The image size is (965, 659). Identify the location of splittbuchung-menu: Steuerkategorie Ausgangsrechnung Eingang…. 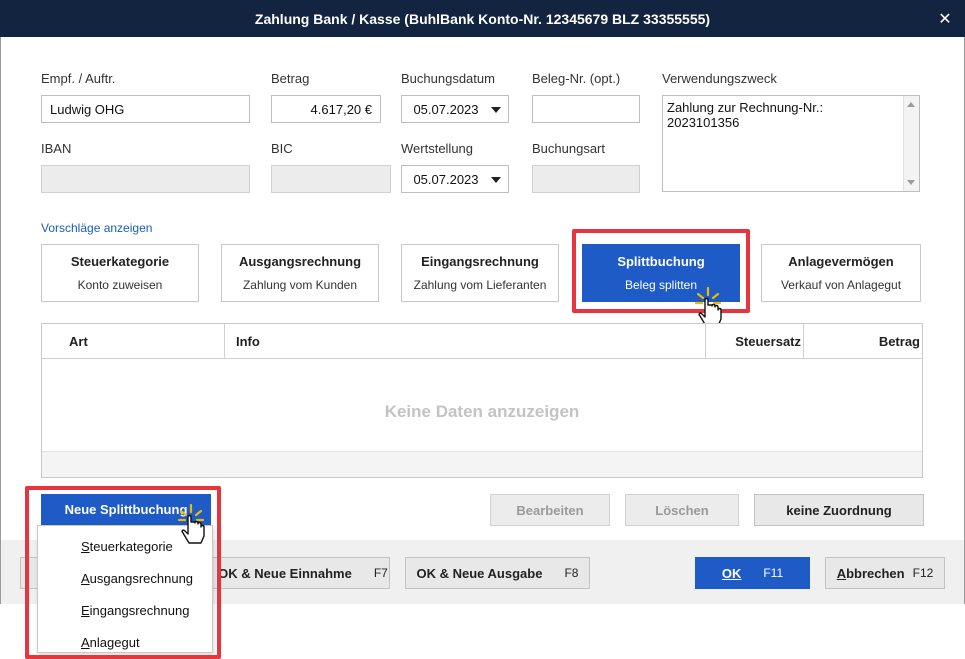
(125, 589).